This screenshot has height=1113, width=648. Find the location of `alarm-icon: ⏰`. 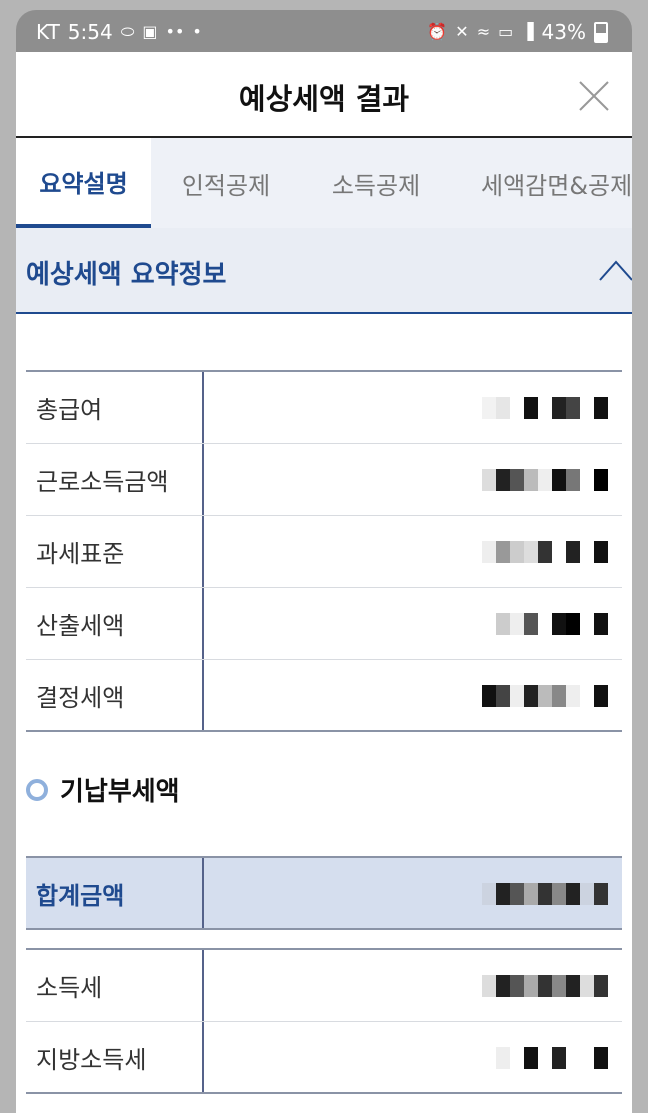

alarm-icon: ⏰ is located at coordinates (437, 31).